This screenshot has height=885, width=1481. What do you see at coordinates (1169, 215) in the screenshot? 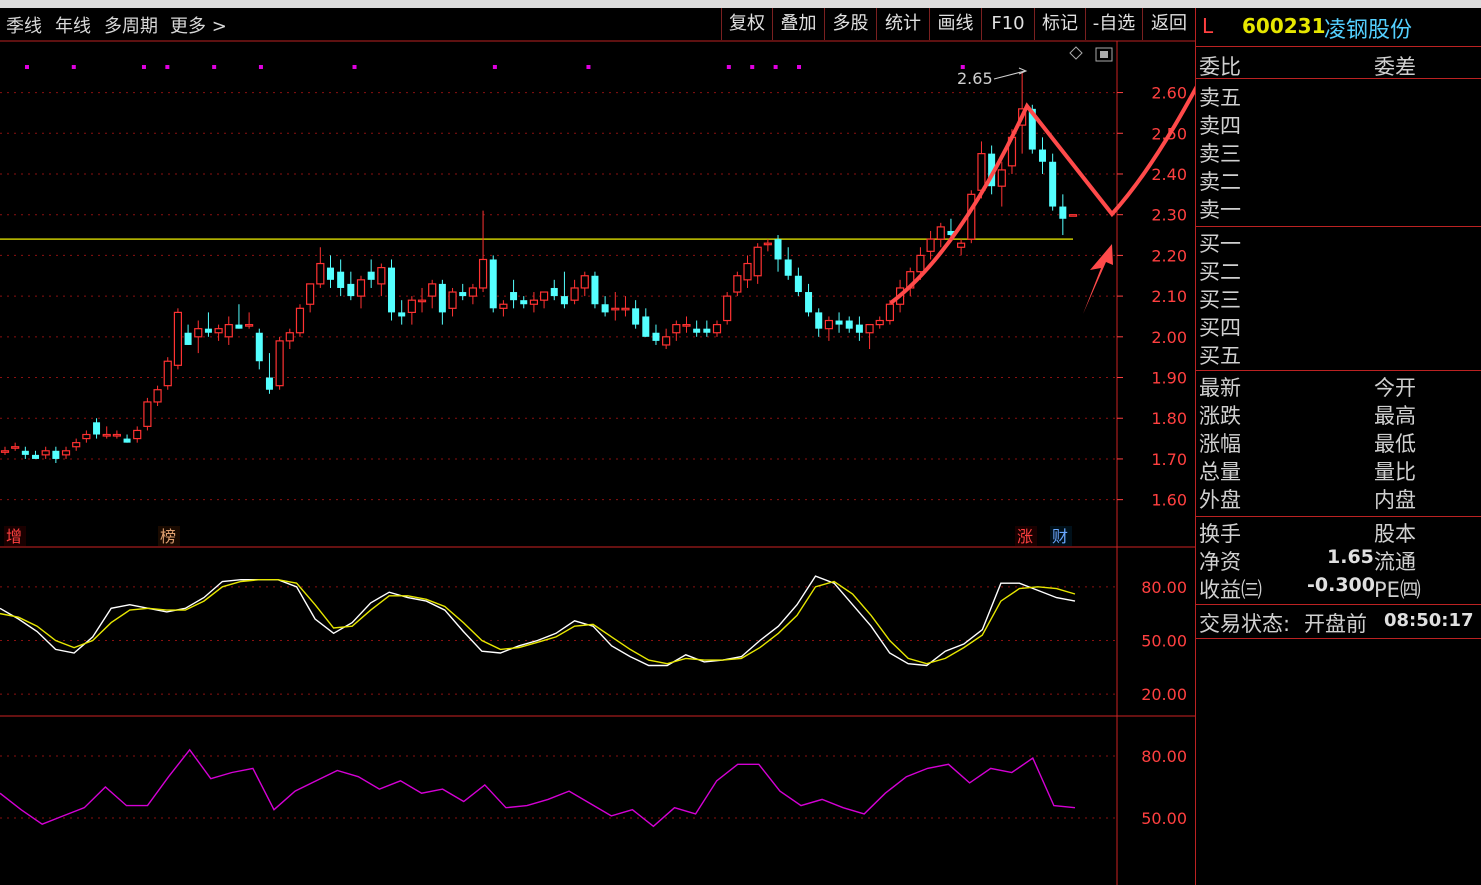
I see `price-tick-label: 2.30` at bounding box center [1169, 215].